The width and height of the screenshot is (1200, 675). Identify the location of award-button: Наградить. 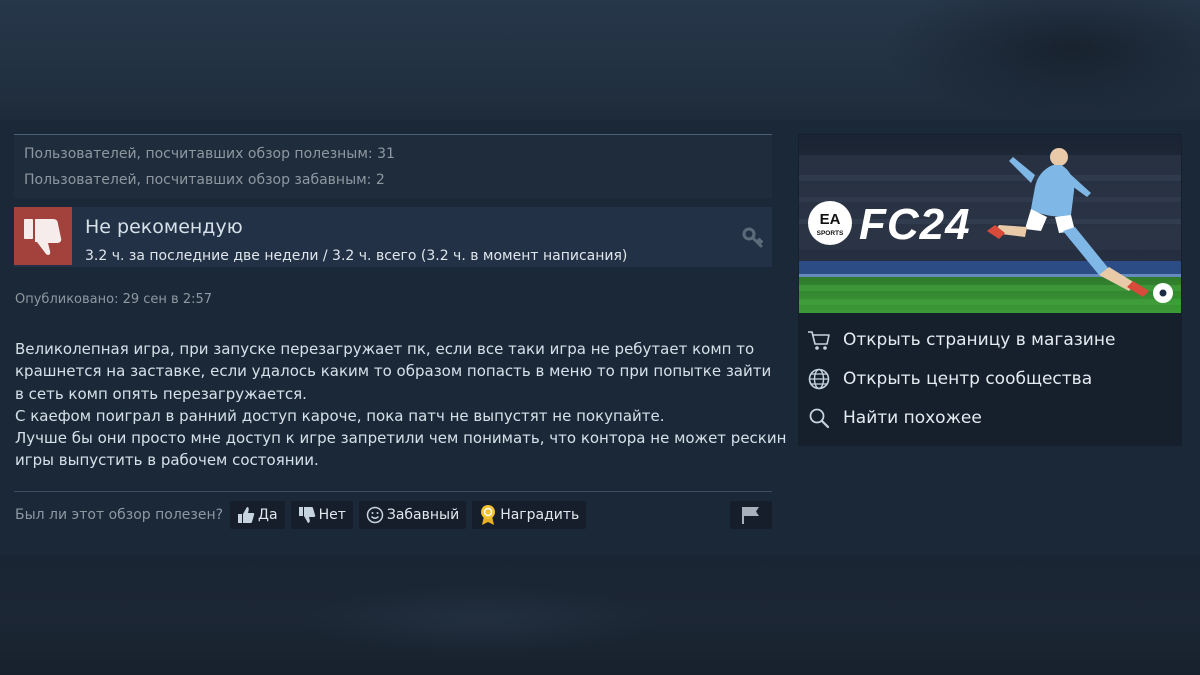
(529, 515).